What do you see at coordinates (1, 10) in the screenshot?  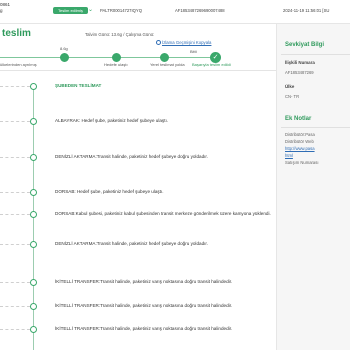 I see `order-id-line-2: g` at bounding box center [1, 10].